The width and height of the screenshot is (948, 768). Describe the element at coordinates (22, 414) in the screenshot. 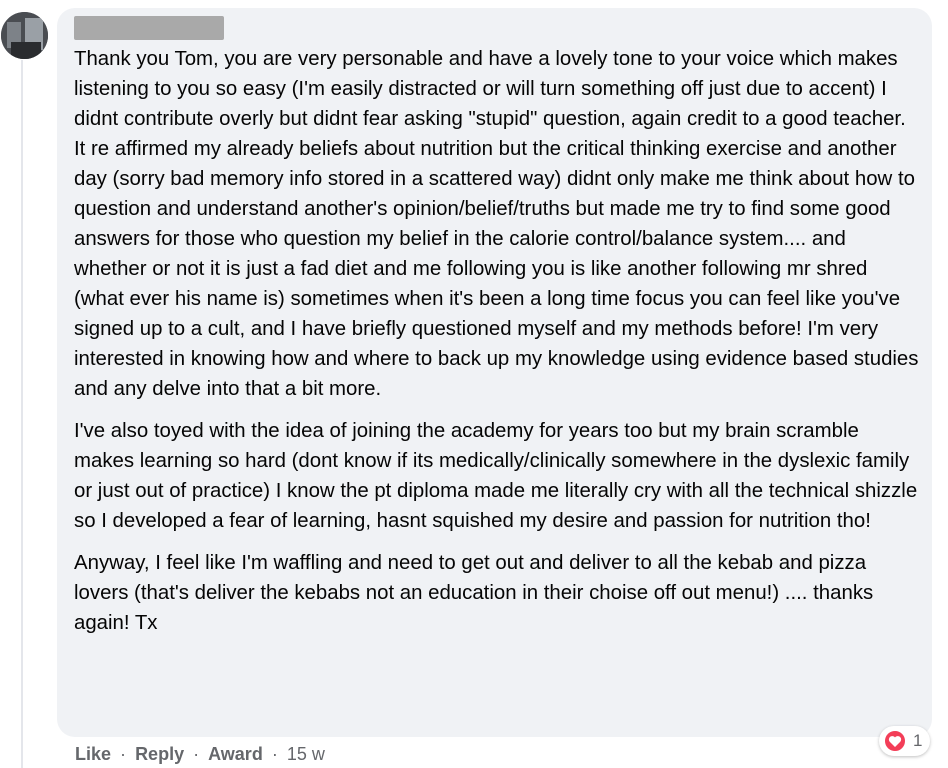

I see `thread-line` at that location.